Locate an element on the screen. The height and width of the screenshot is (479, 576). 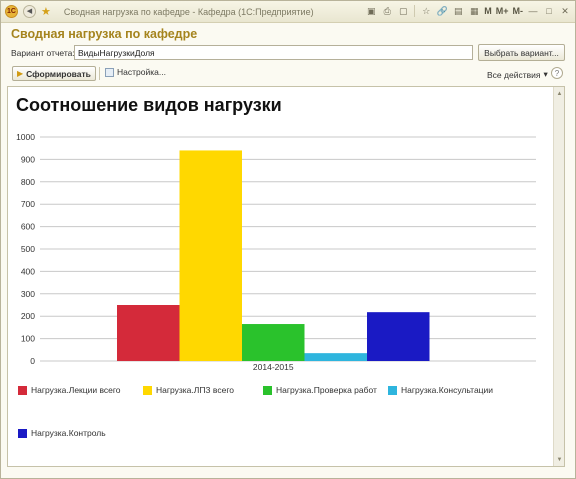
legend-label: Нагрузка.Консультации is located at coordinates (447, 390).